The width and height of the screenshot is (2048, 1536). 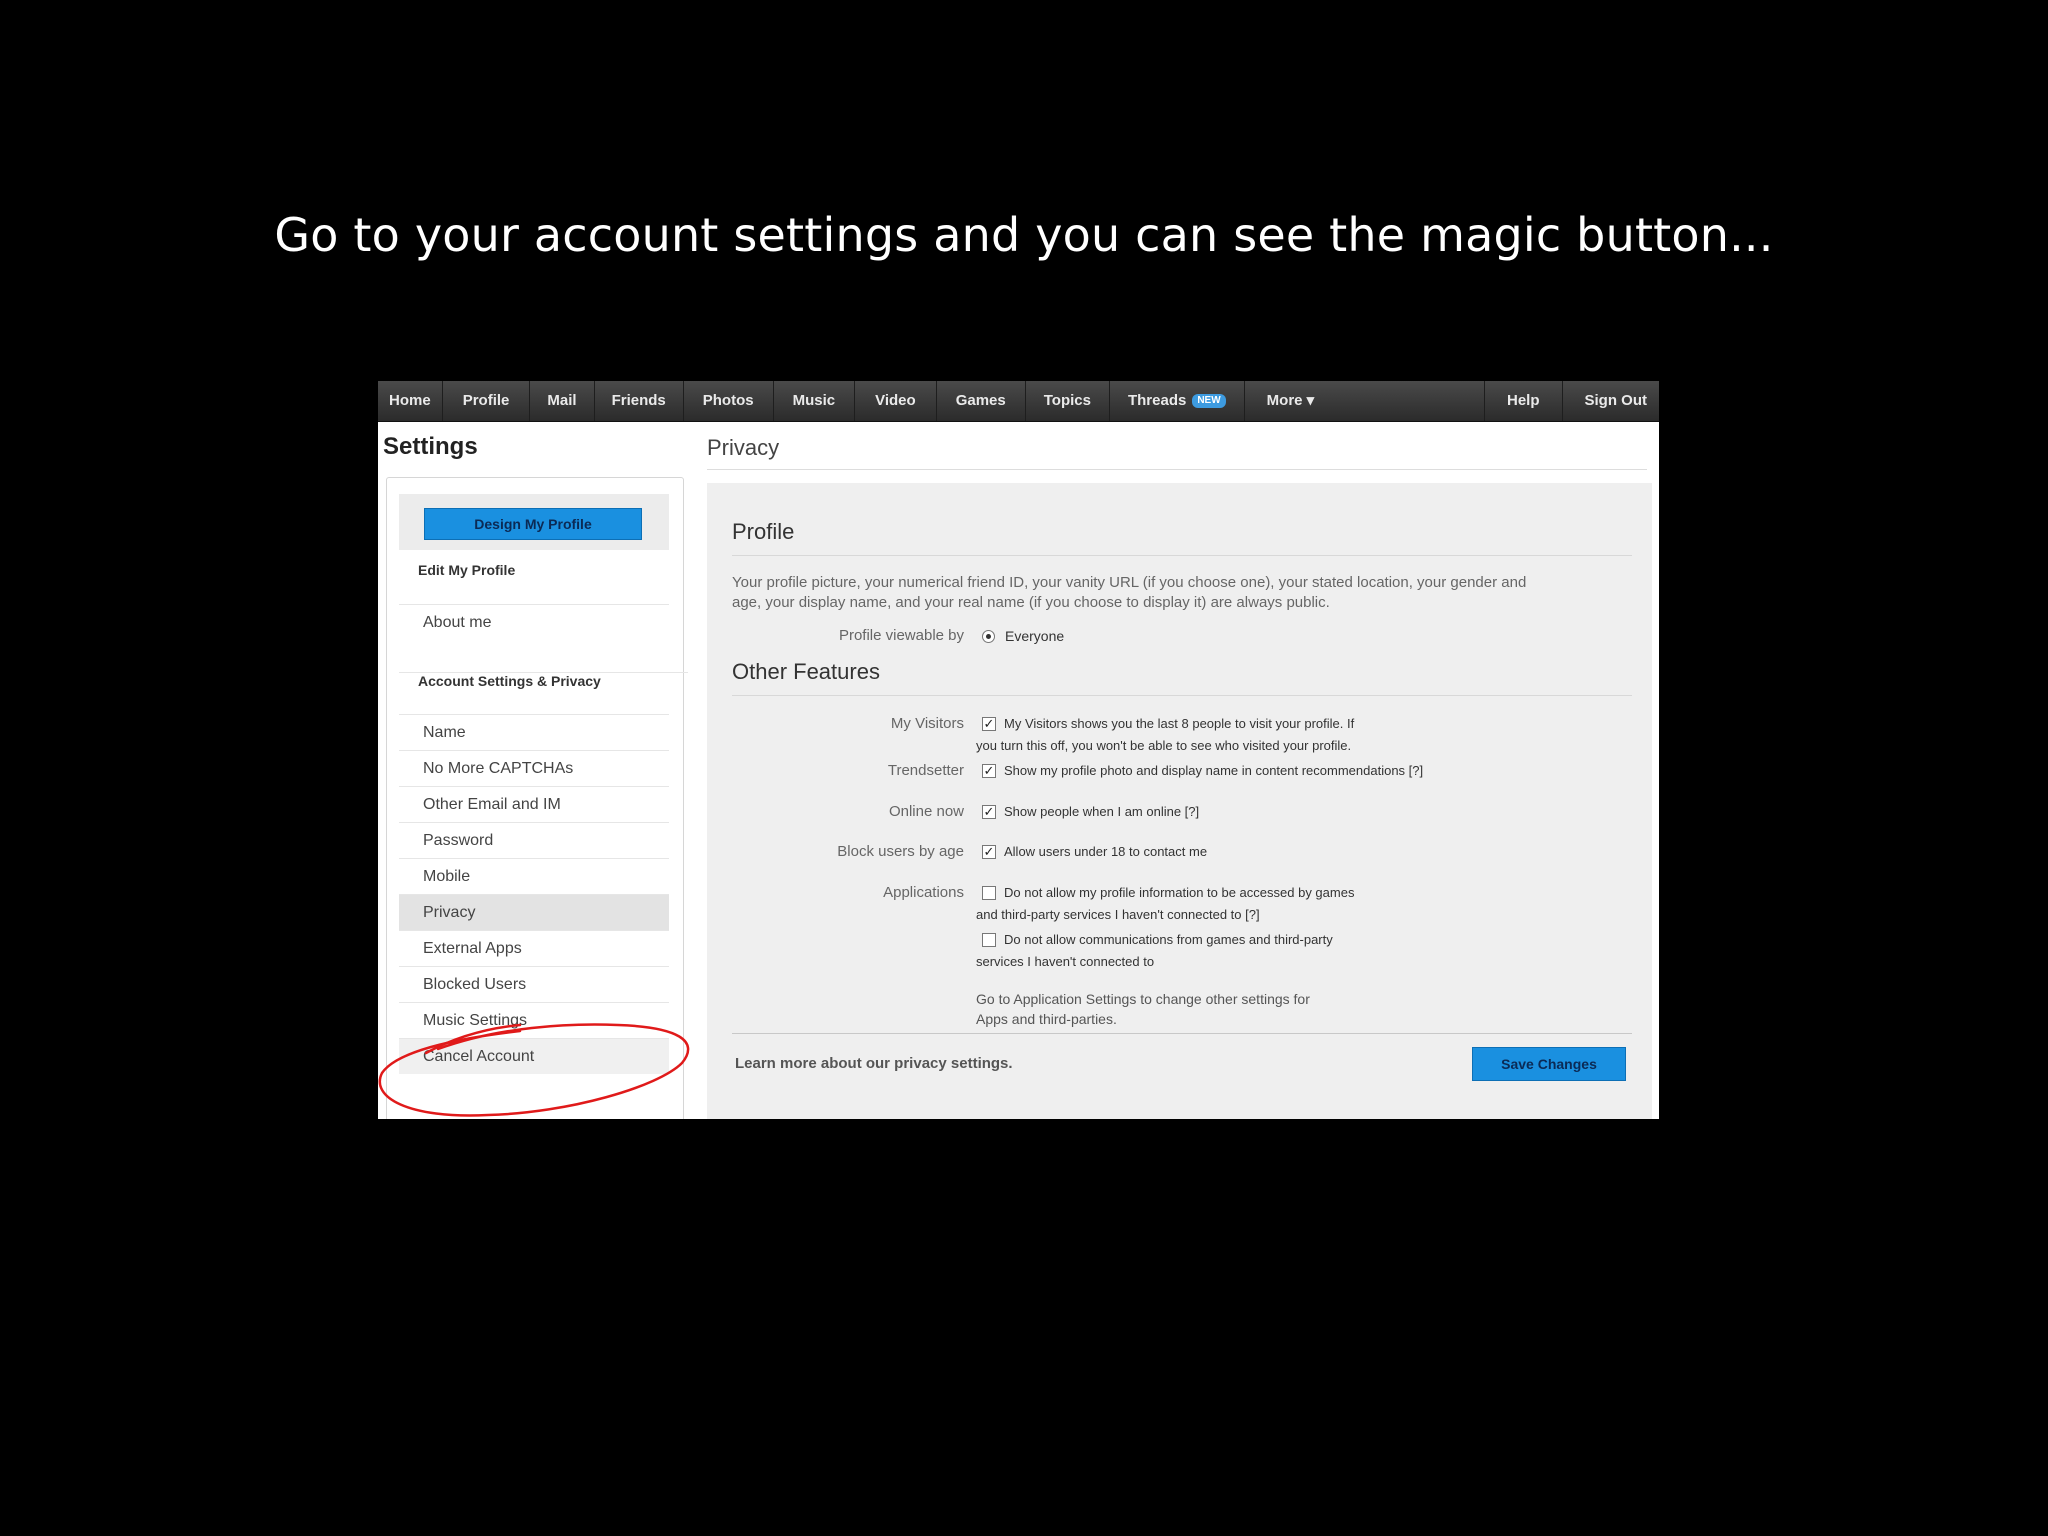 What do you see at coordinates (896, 401) in the screenshot?
I see `nav-video: Video` at bounding box center [896, 401].